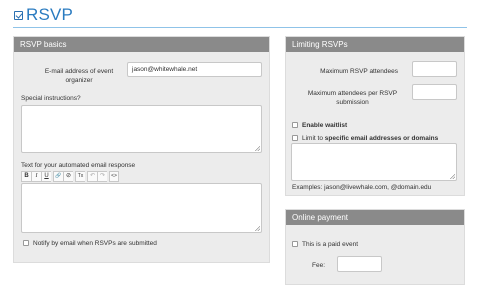 Image resolution: width=480 pixels, height=295 pixels. Describe the element at coordinates (141, 44) in the screenshot. I see `rsvp-basics-heading: RSVP basics` at that location.